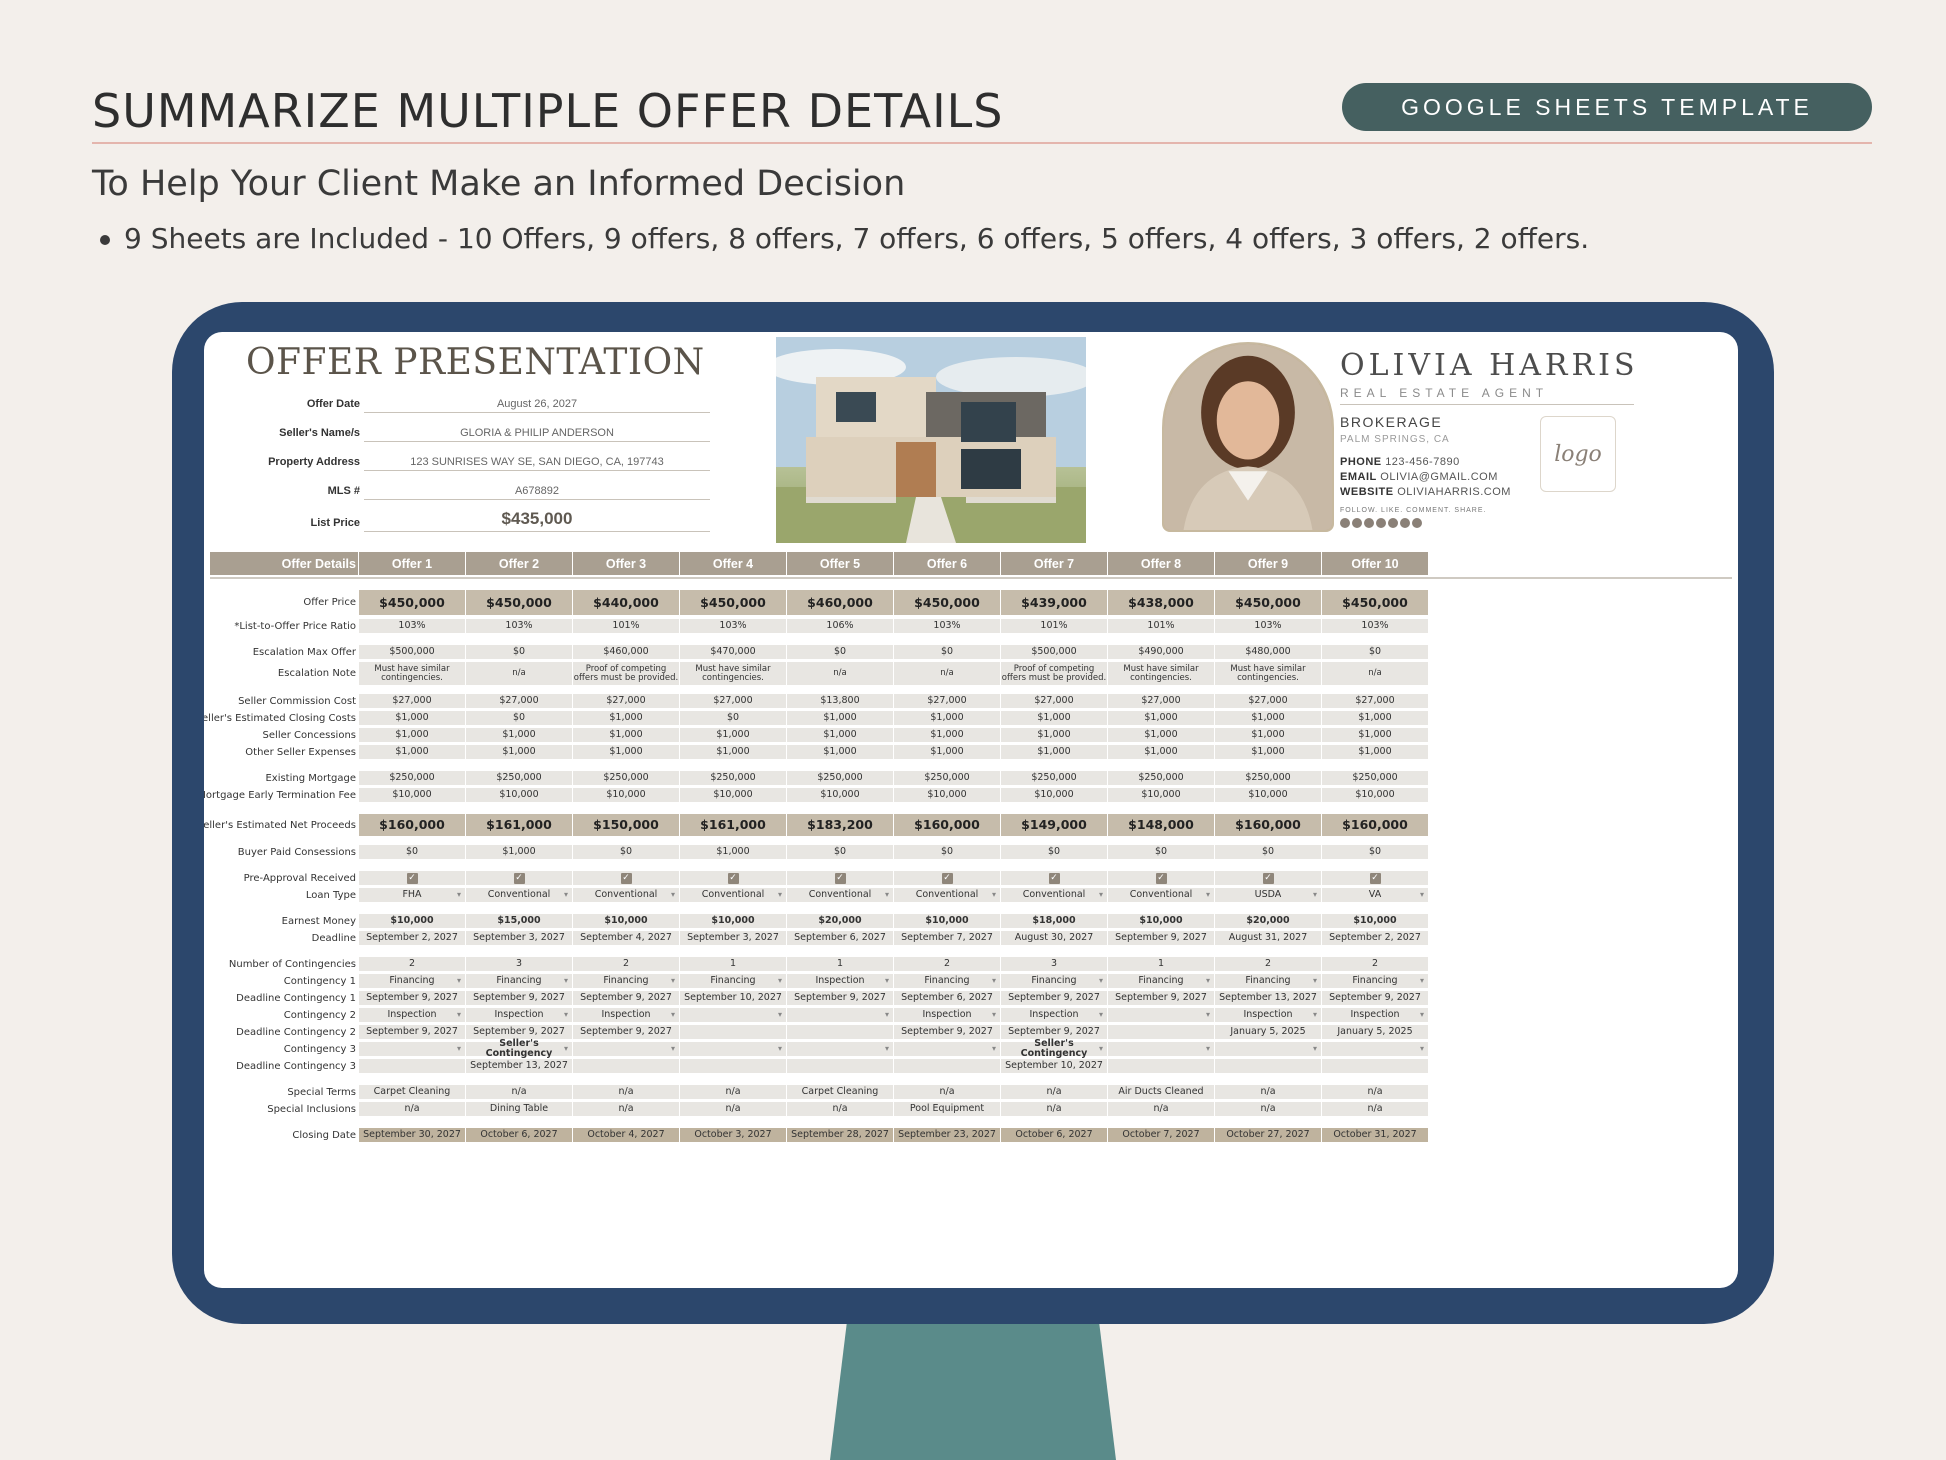 The width and height of the screenshot is (1946, 1460). Describe the element at coordinates (947, 1092) in the screenshot. I see `offer-6-cell: n/a` at that location.